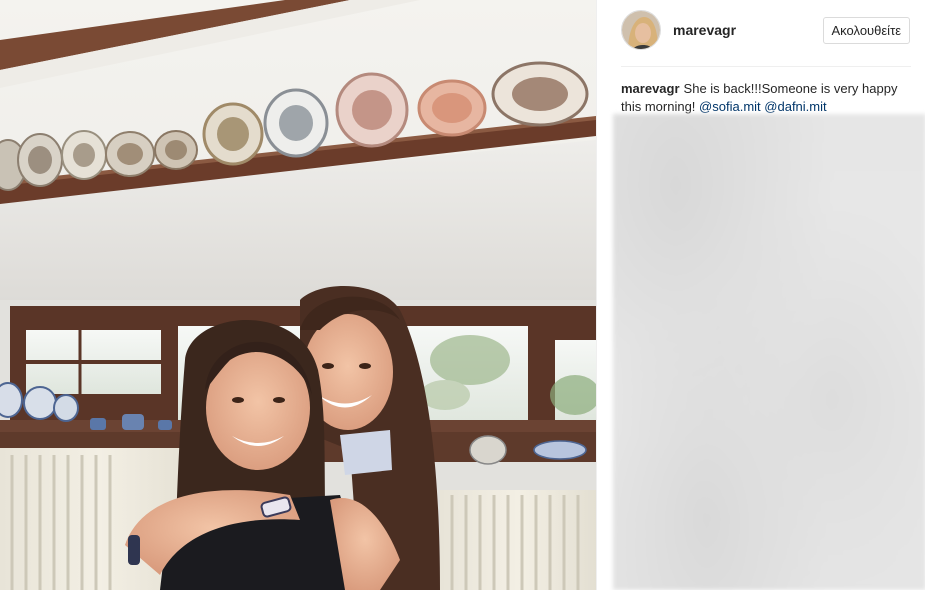 The image size is (925, 590). I want to click on header-divider, so click(766, 66).